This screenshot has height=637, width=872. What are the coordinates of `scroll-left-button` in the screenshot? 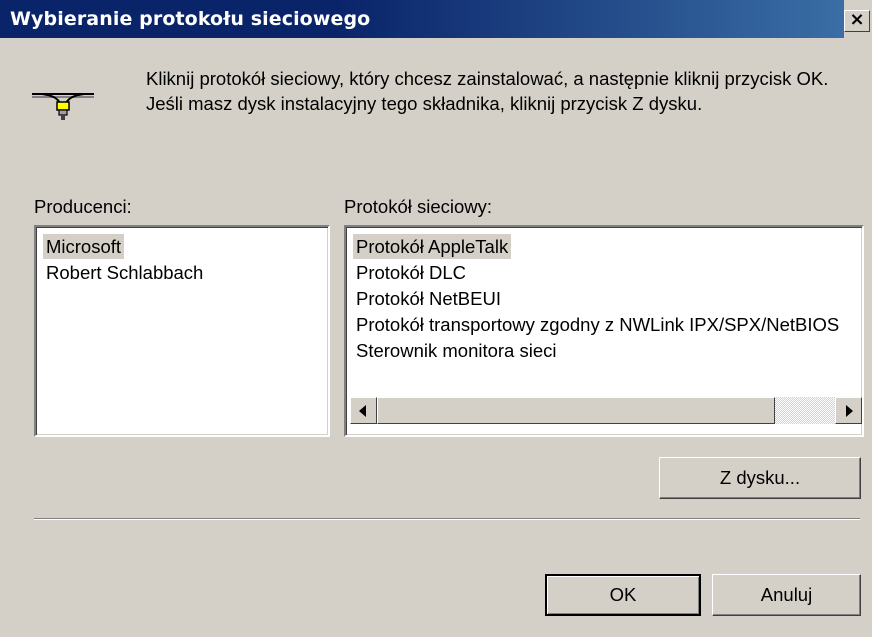 It's located at (363, 410).